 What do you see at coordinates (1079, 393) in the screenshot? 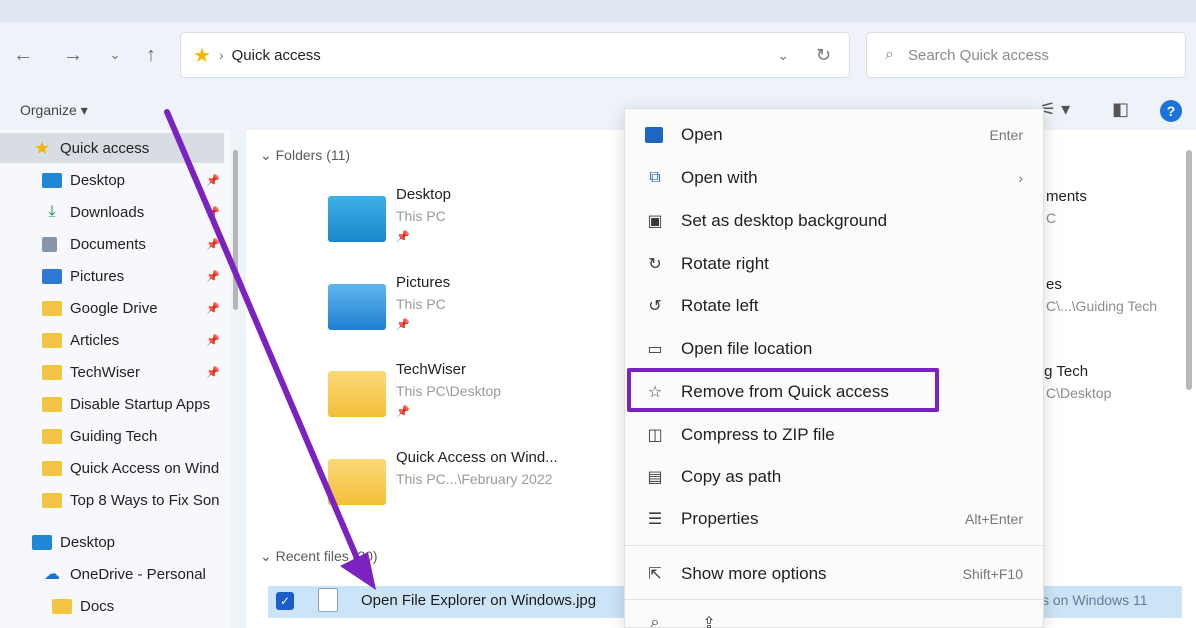
I see `folder-location-partial: C\Desktop` at bounding box center [1079, 393].